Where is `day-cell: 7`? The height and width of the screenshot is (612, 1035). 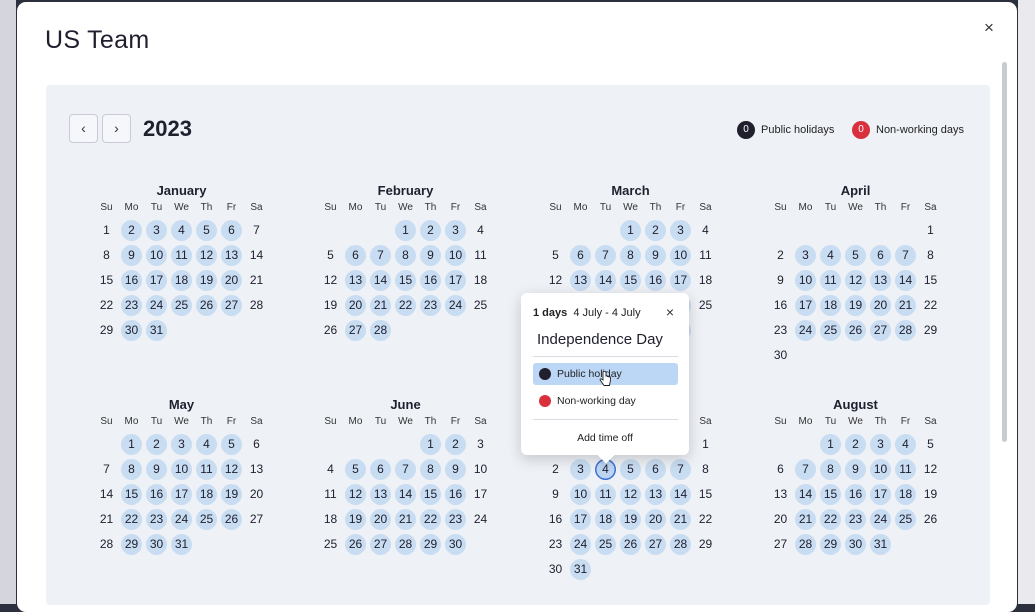 day-cell: 7 is located at coordinates (256, 230).